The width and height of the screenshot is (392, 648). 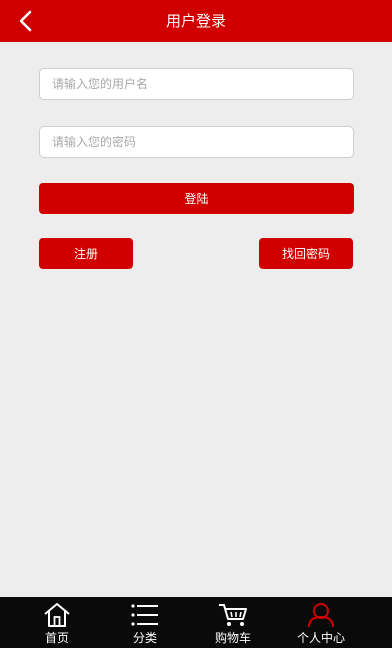 I want to click on tab-category: 分类, so click(x=145, y=622).